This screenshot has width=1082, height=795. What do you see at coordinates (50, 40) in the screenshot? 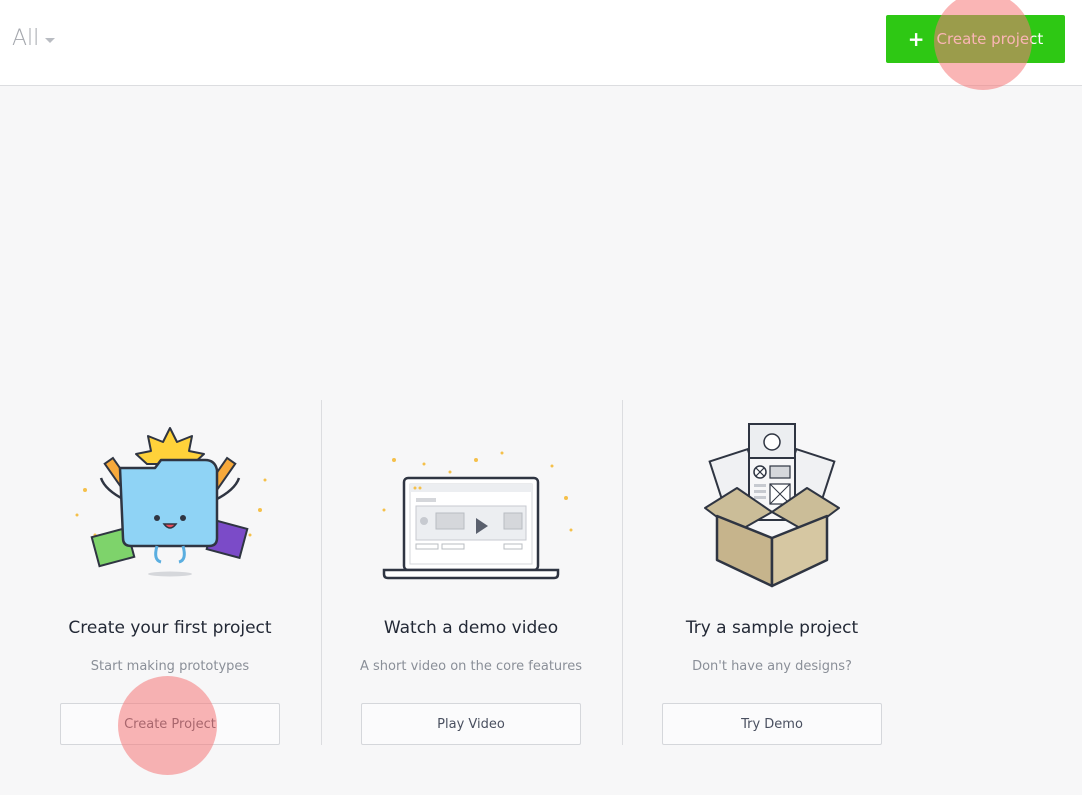
I see `chevron-down-icon` at bounding box center [50, 40].